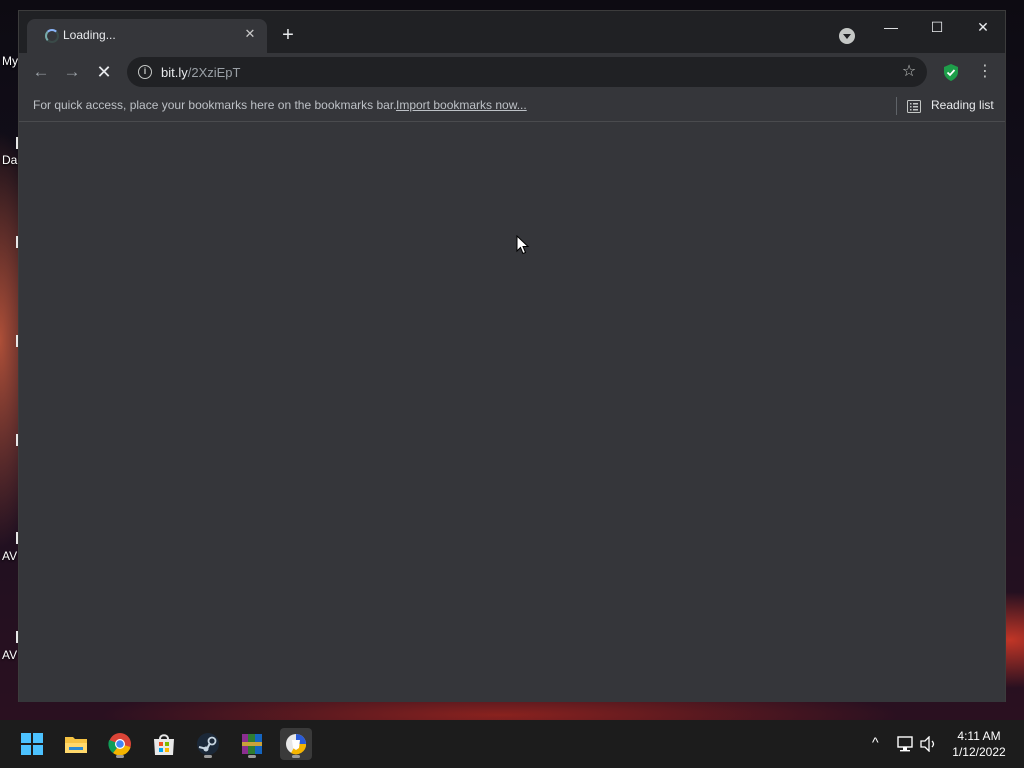 The width and height of the screenshot is (1024, 768). I want to click on url-text: bit.ly/2XziEpT, so click(200, 72).